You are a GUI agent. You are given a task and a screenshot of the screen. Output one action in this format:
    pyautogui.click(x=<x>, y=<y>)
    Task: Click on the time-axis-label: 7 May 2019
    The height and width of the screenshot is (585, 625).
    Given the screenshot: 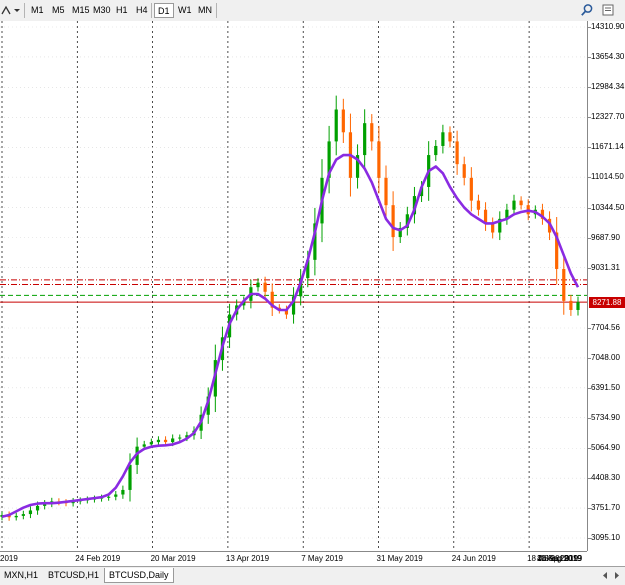 What is the action you would take?
    pyautogui.click(x=322, y=558)
    